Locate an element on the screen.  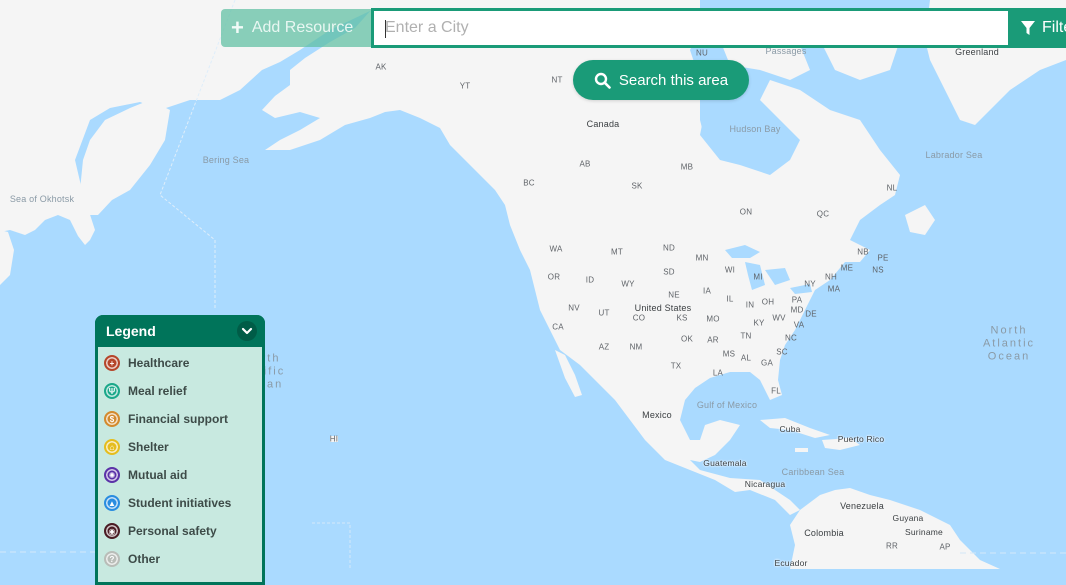
map-label-de: DE is located at coordinates (811, 314).